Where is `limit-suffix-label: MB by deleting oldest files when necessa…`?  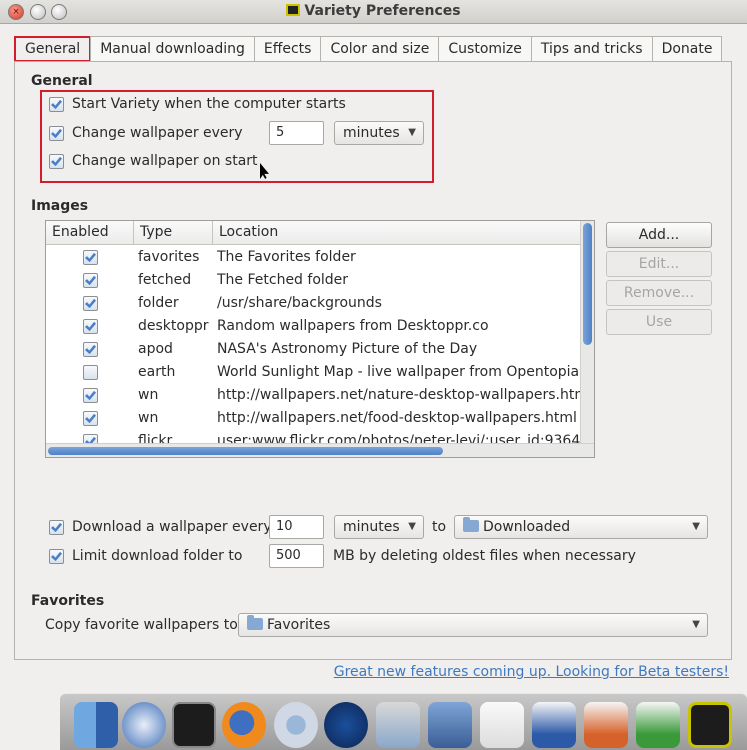 limit-suffix-label: MB by deleting oldest files when necessa… is located at coordinates (484, 556).